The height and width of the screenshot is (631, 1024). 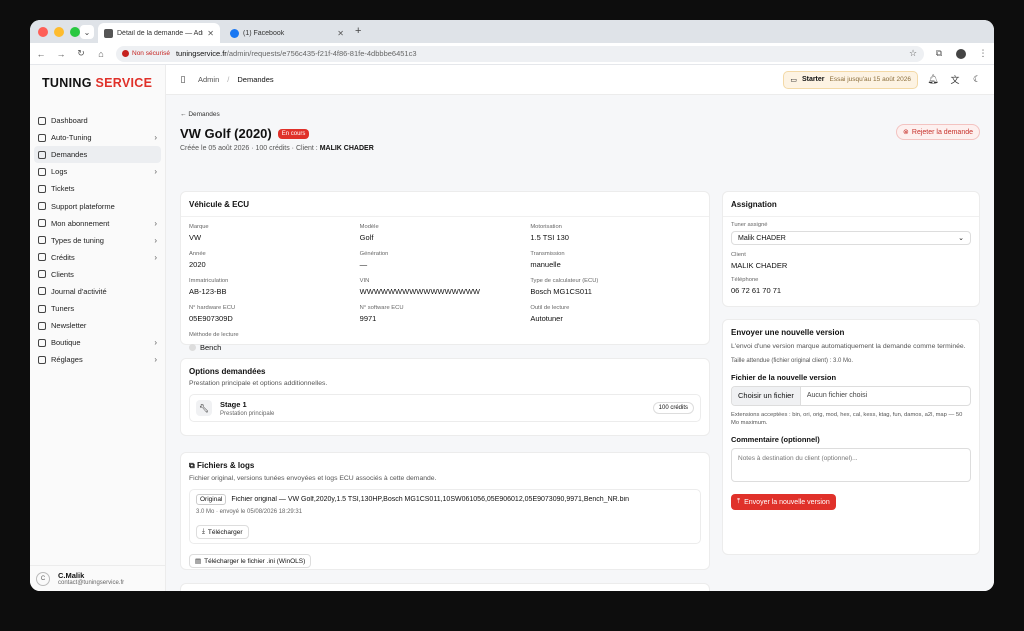 What do you see at coordinates (97, 137) in the screenshot?
I see `sidebar-item-auto-tuning: Auto-Tuning ›` at bounding box center [97, 137].